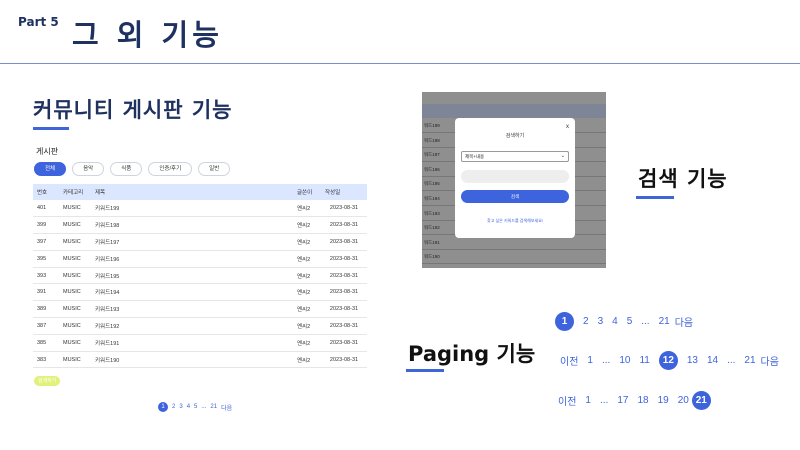 The height and width of the screenshot is (450, 800). What do you see at coordinates (692, 360) in the screenshot?
I see `page-link: 13` at bounding box center [692, 360].